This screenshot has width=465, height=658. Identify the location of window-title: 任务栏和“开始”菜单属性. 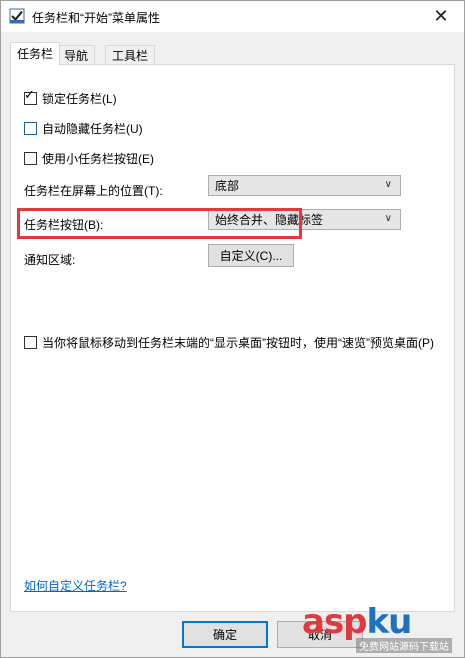
(96, 18).